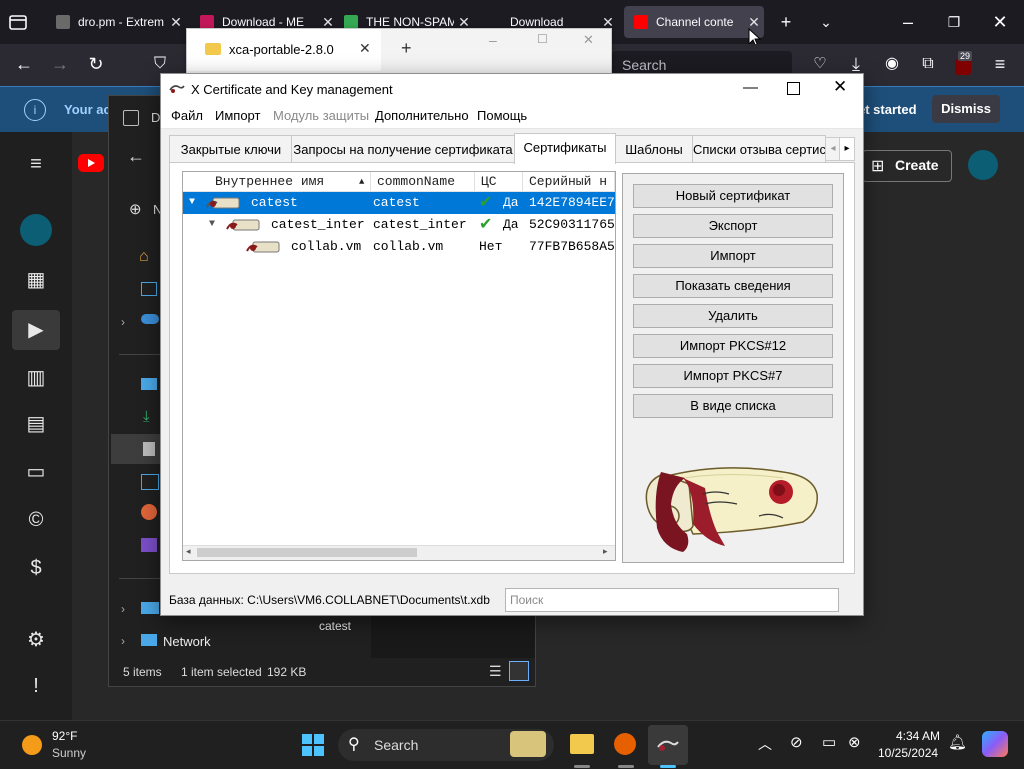 This screenshot has height=769, width=1024. I want to click on network-label: Network, so click(187, 641).